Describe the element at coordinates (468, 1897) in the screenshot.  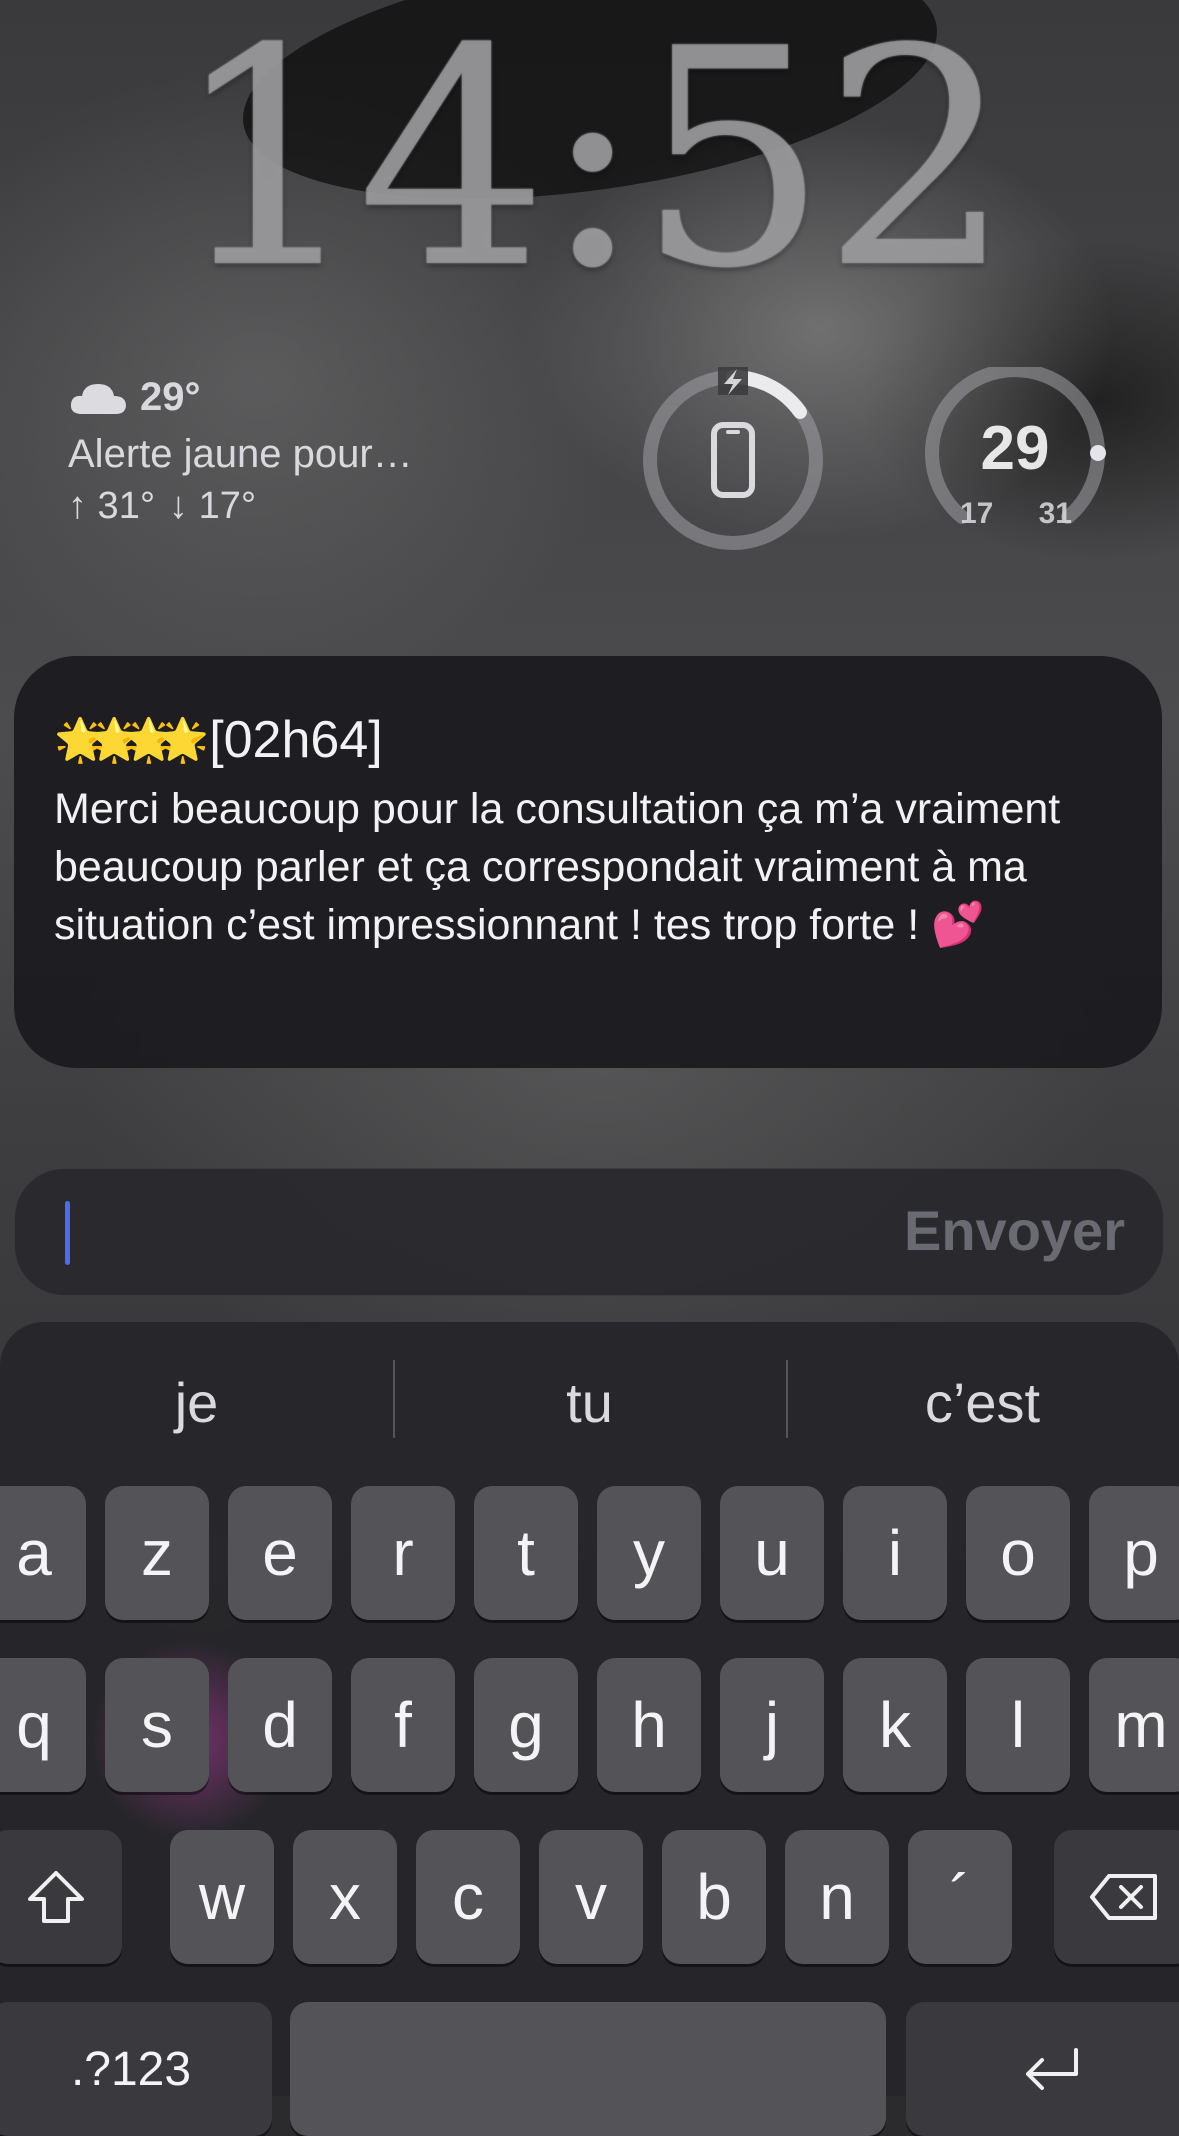
I see `key-c: c` at that location.